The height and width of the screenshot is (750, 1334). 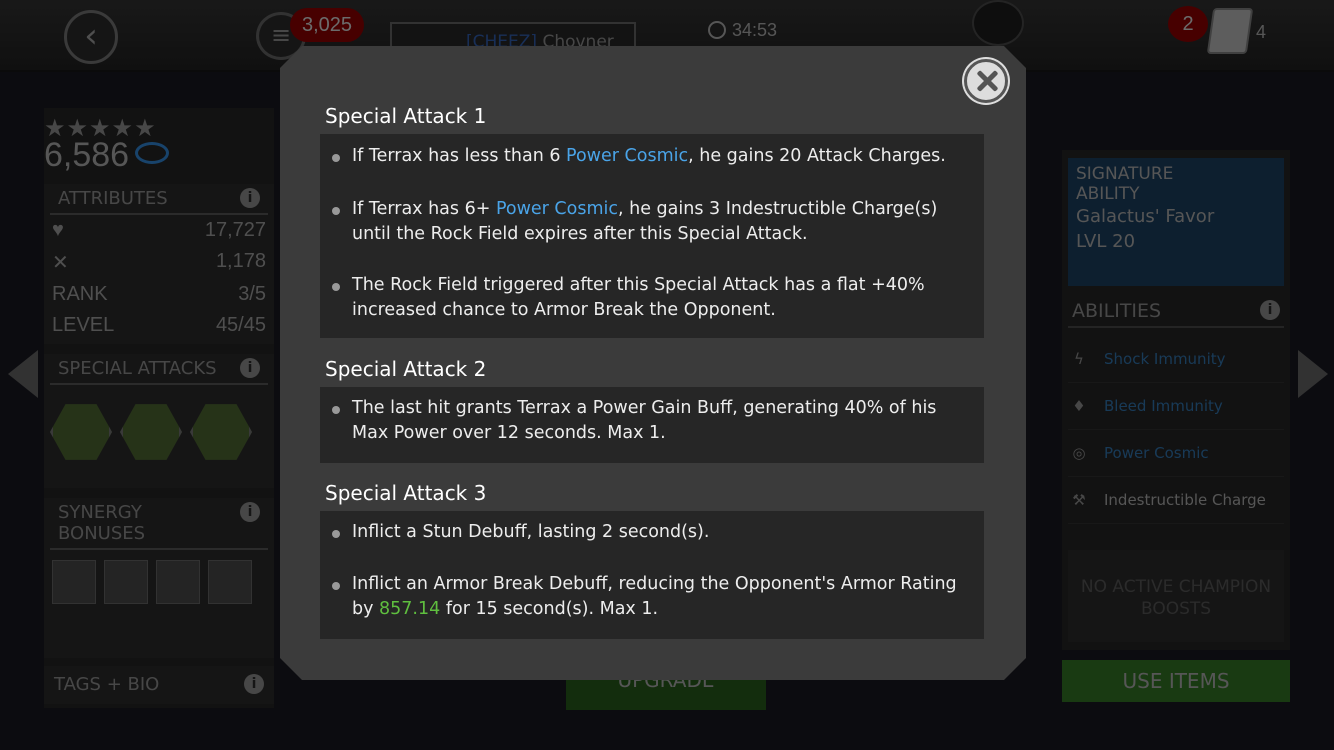 I want to click on special-attacks-header: SPECIAL ATTACKS i, so click(x=159, y=369).